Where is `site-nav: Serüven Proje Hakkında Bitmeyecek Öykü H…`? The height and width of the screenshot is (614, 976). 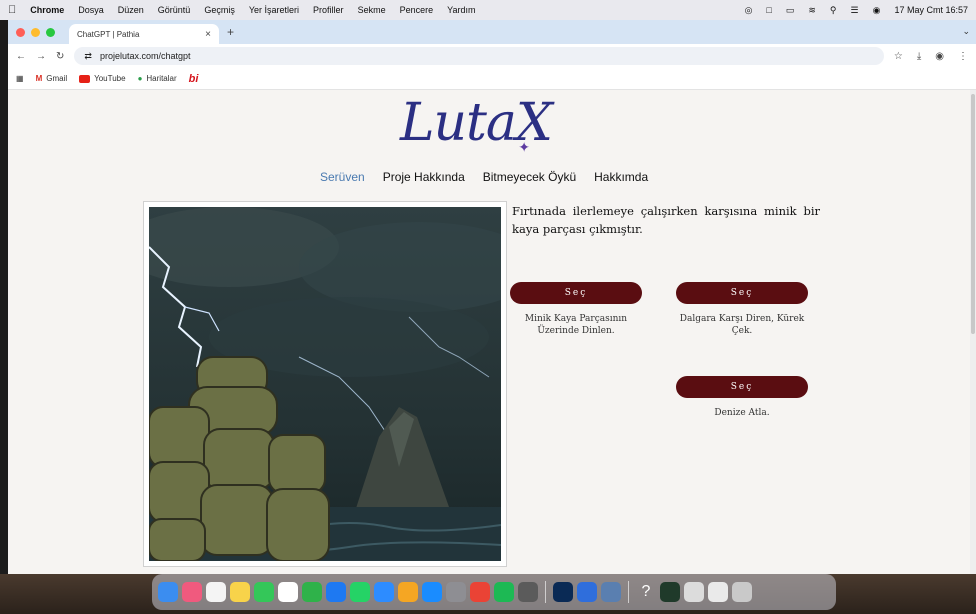
site-nav: Serüven Proje Hakkında Bitmeyecek Öykü H… is located at coordinates (484, 177).